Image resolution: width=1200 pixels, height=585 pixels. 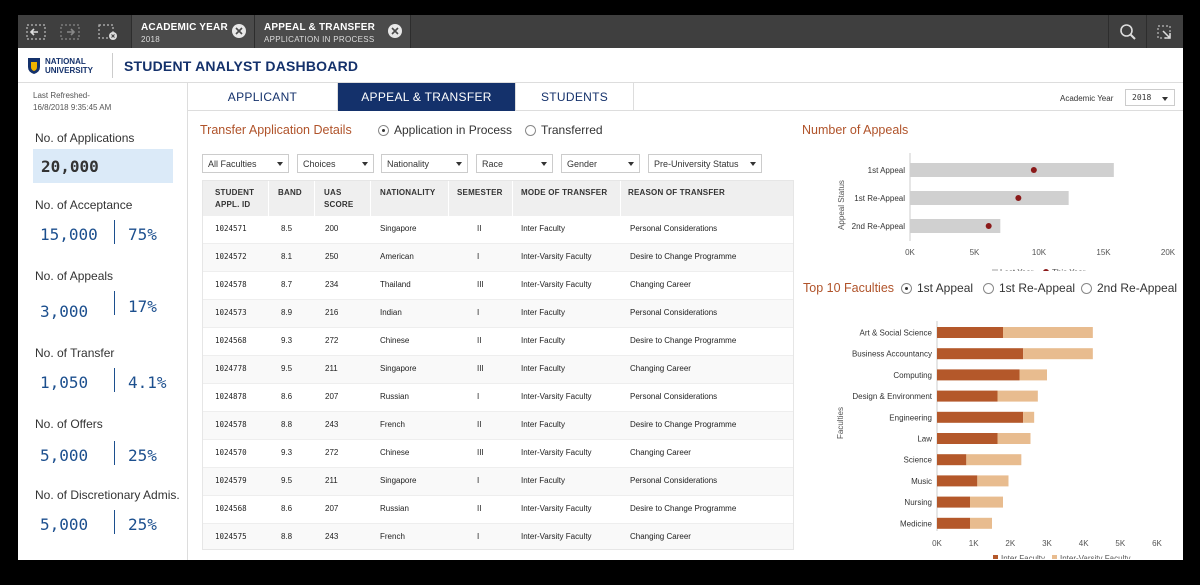 I want to click on category-label: Business Accountancy, so click(x=892, y=354).